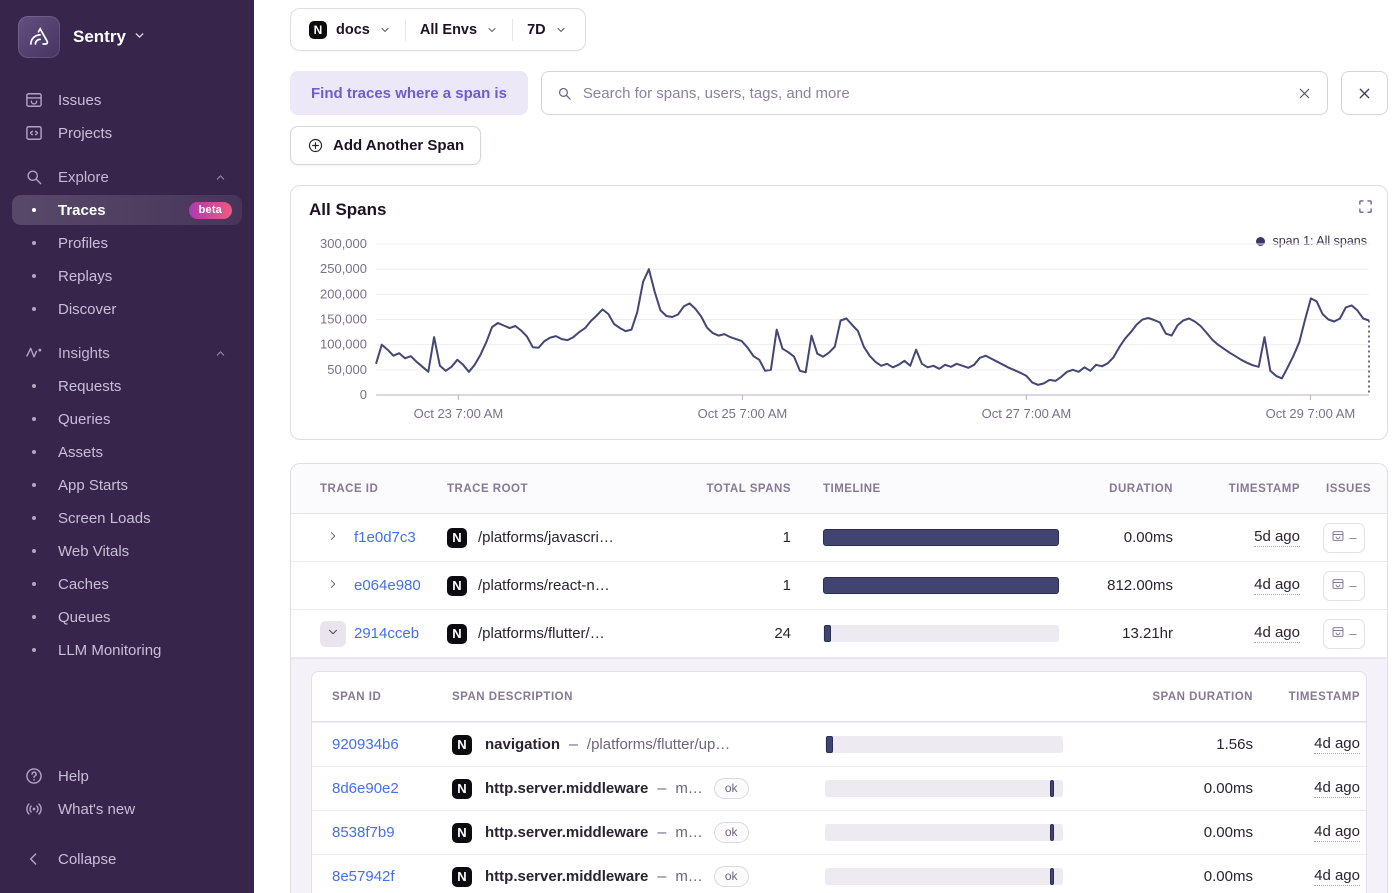  What do you see at coordinates (1304, 93) in the screenshot?
I see `clear-search-icon` at bounding box center [1304, 93].